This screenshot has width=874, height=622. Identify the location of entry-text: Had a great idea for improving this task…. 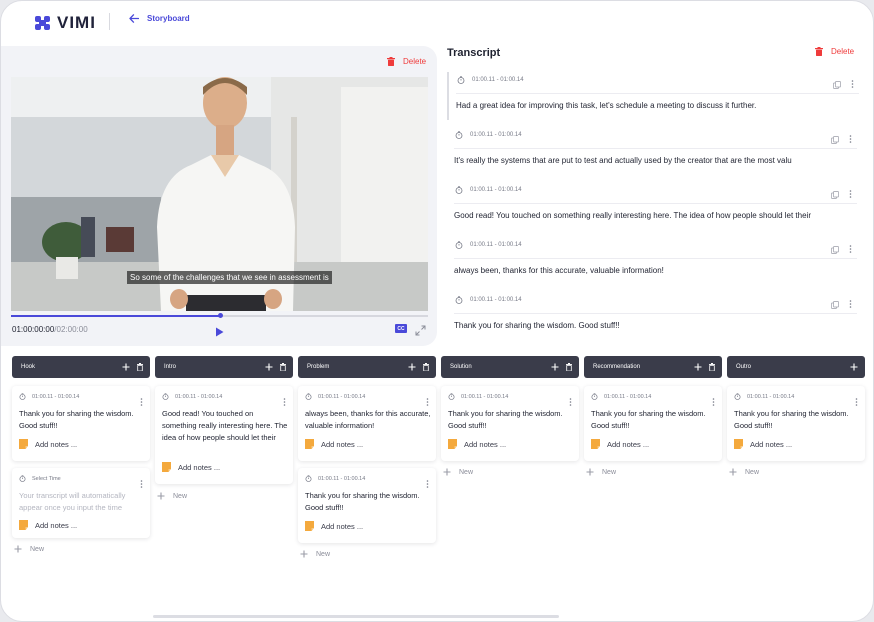
(606, 105).